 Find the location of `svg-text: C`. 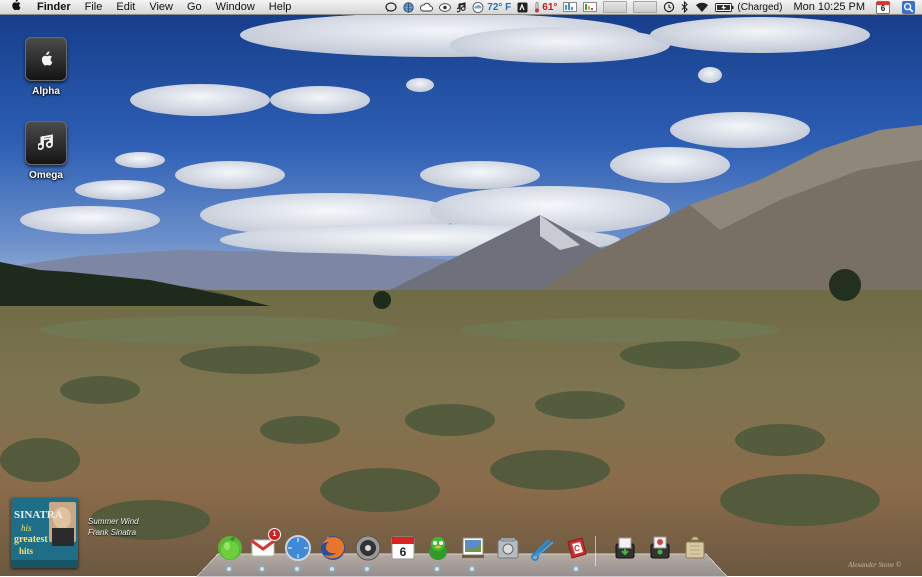

svg-text: C is located at coordinates (577, 548).